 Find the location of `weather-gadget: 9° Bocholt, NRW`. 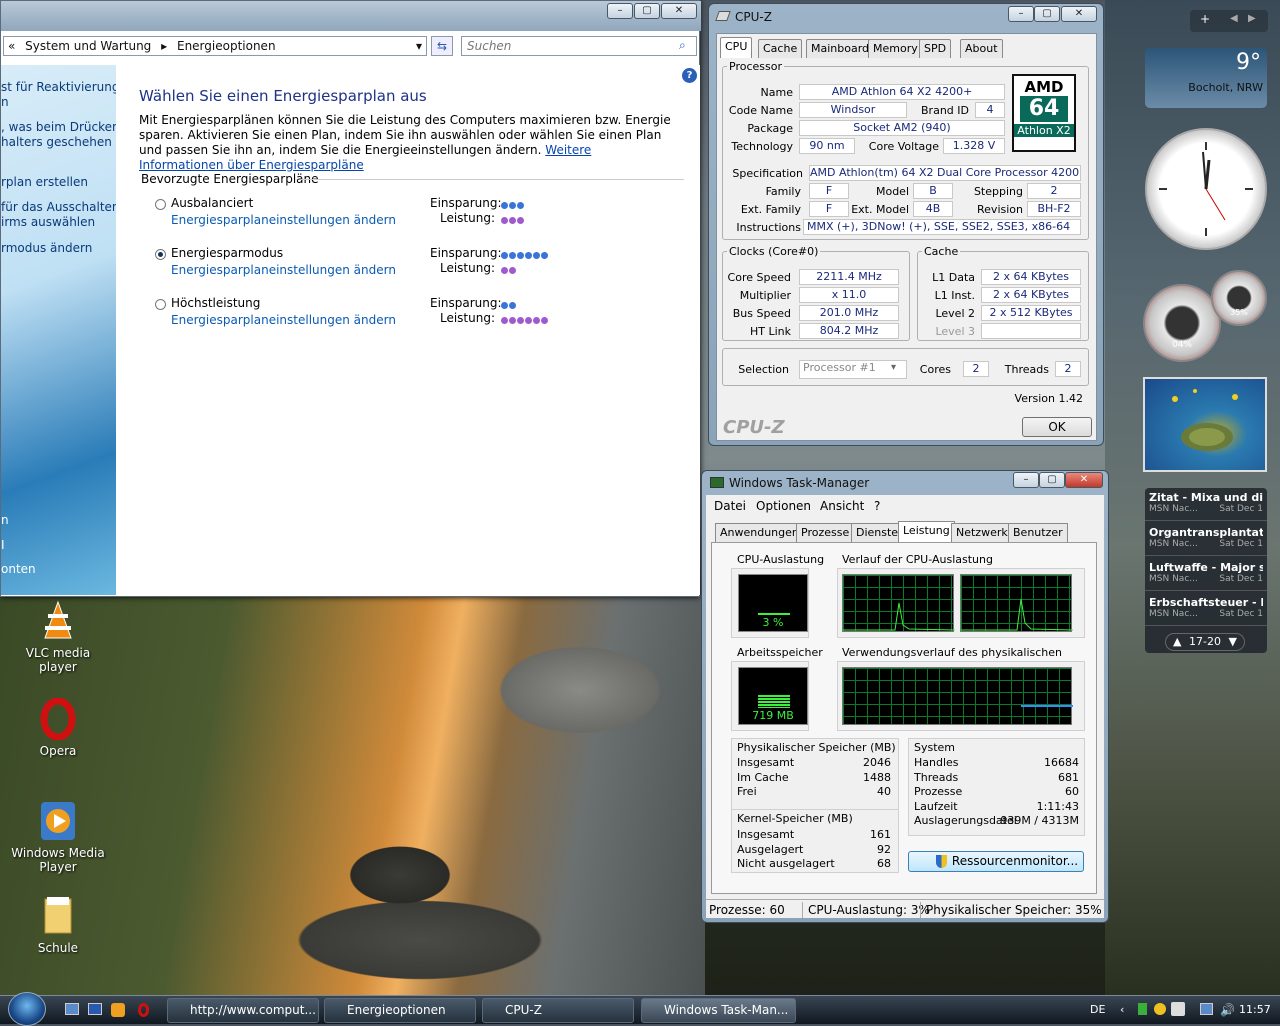

weather-gadget: 9° Bocholt, NRW is located at coordinates (1206, 78).